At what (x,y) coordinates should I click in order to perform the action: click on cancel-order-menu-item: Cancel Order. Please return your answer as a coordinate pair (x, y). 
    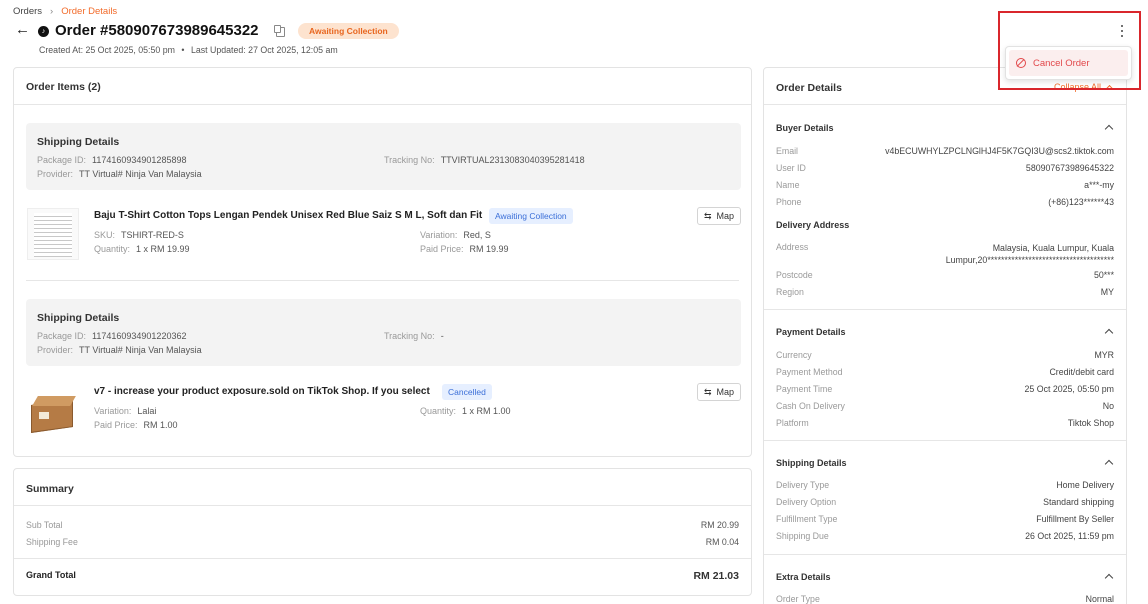
    Looking at the image, I should click on (1068, 63).